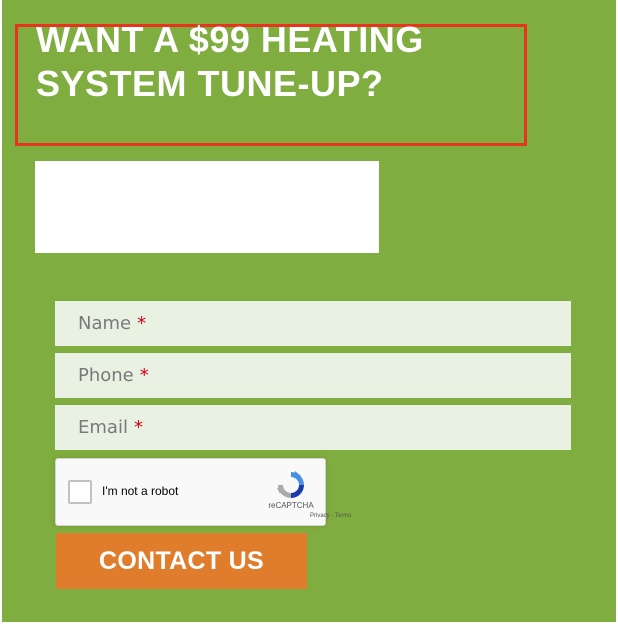 The image size is (618, 628). I want to click on blank-white-box, so click(207, 207).